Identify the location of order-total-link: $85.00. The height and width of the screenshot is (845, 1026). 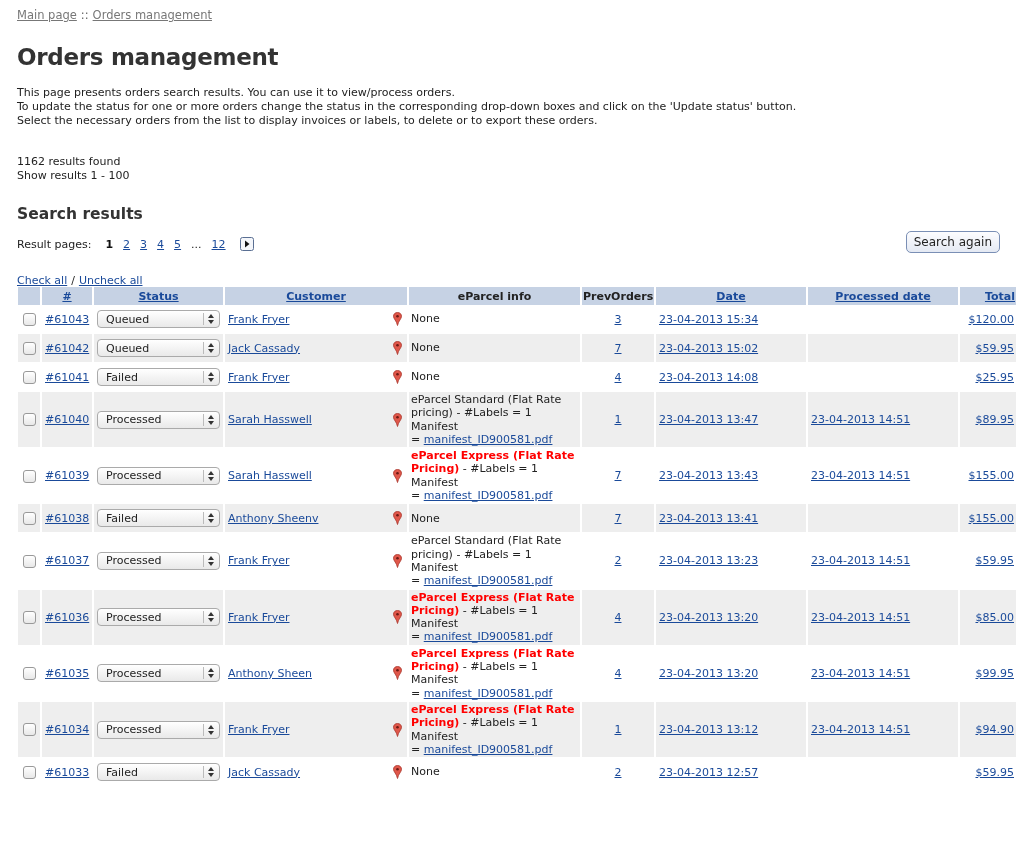
(994, 617).